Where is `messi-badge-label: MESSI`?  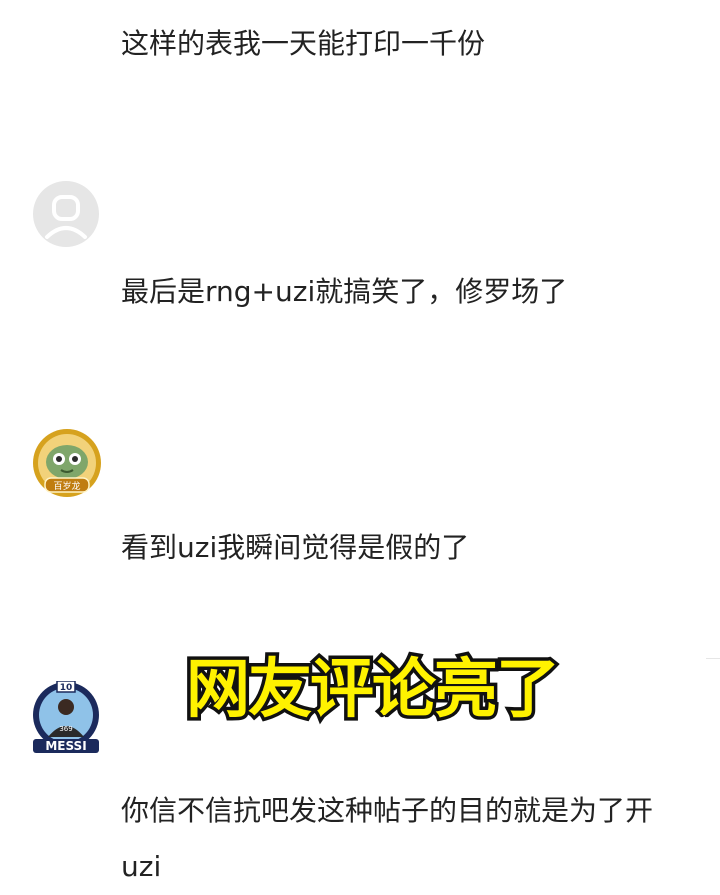 messi-badge-label: MESSI is located at coordinates (65, 746).